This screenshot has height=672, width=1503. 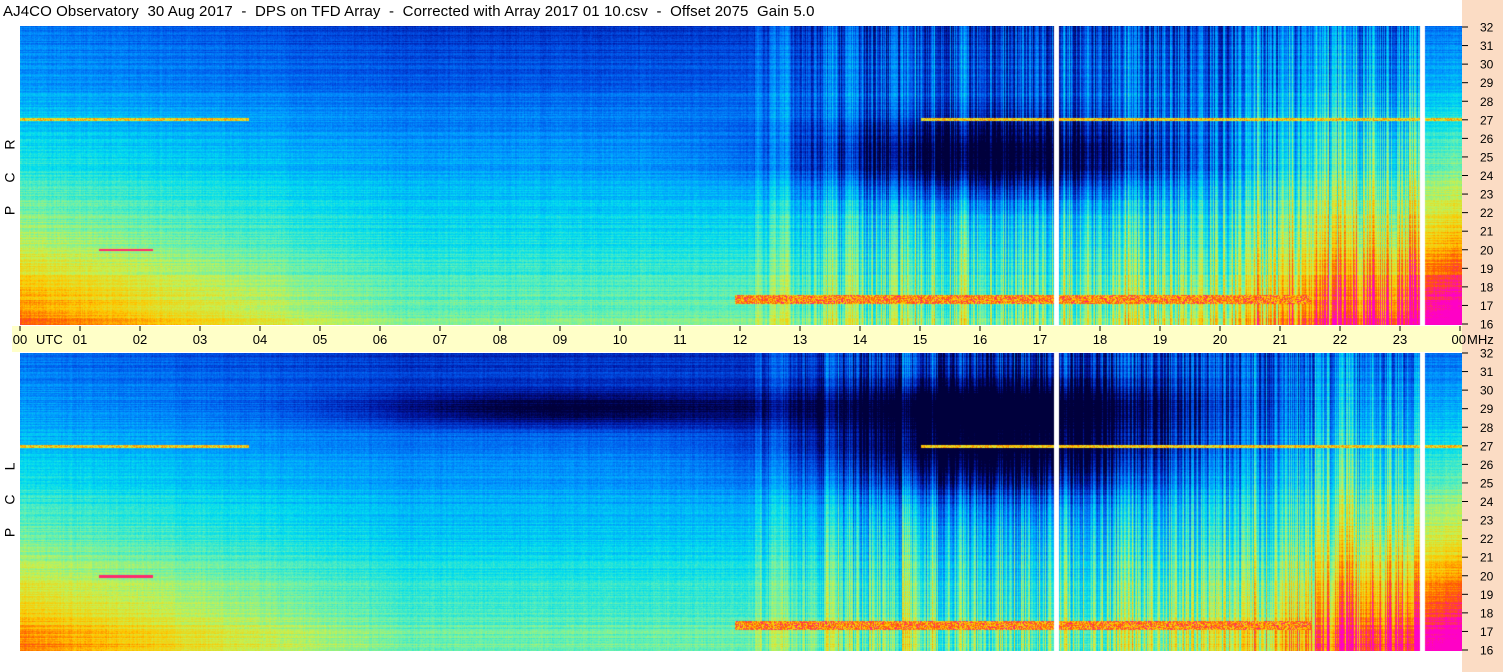 What do you see at coordinates (1482, 336) in the screenshot?
I see `frequency-axis-strip` at bounding box center [1482, 336].